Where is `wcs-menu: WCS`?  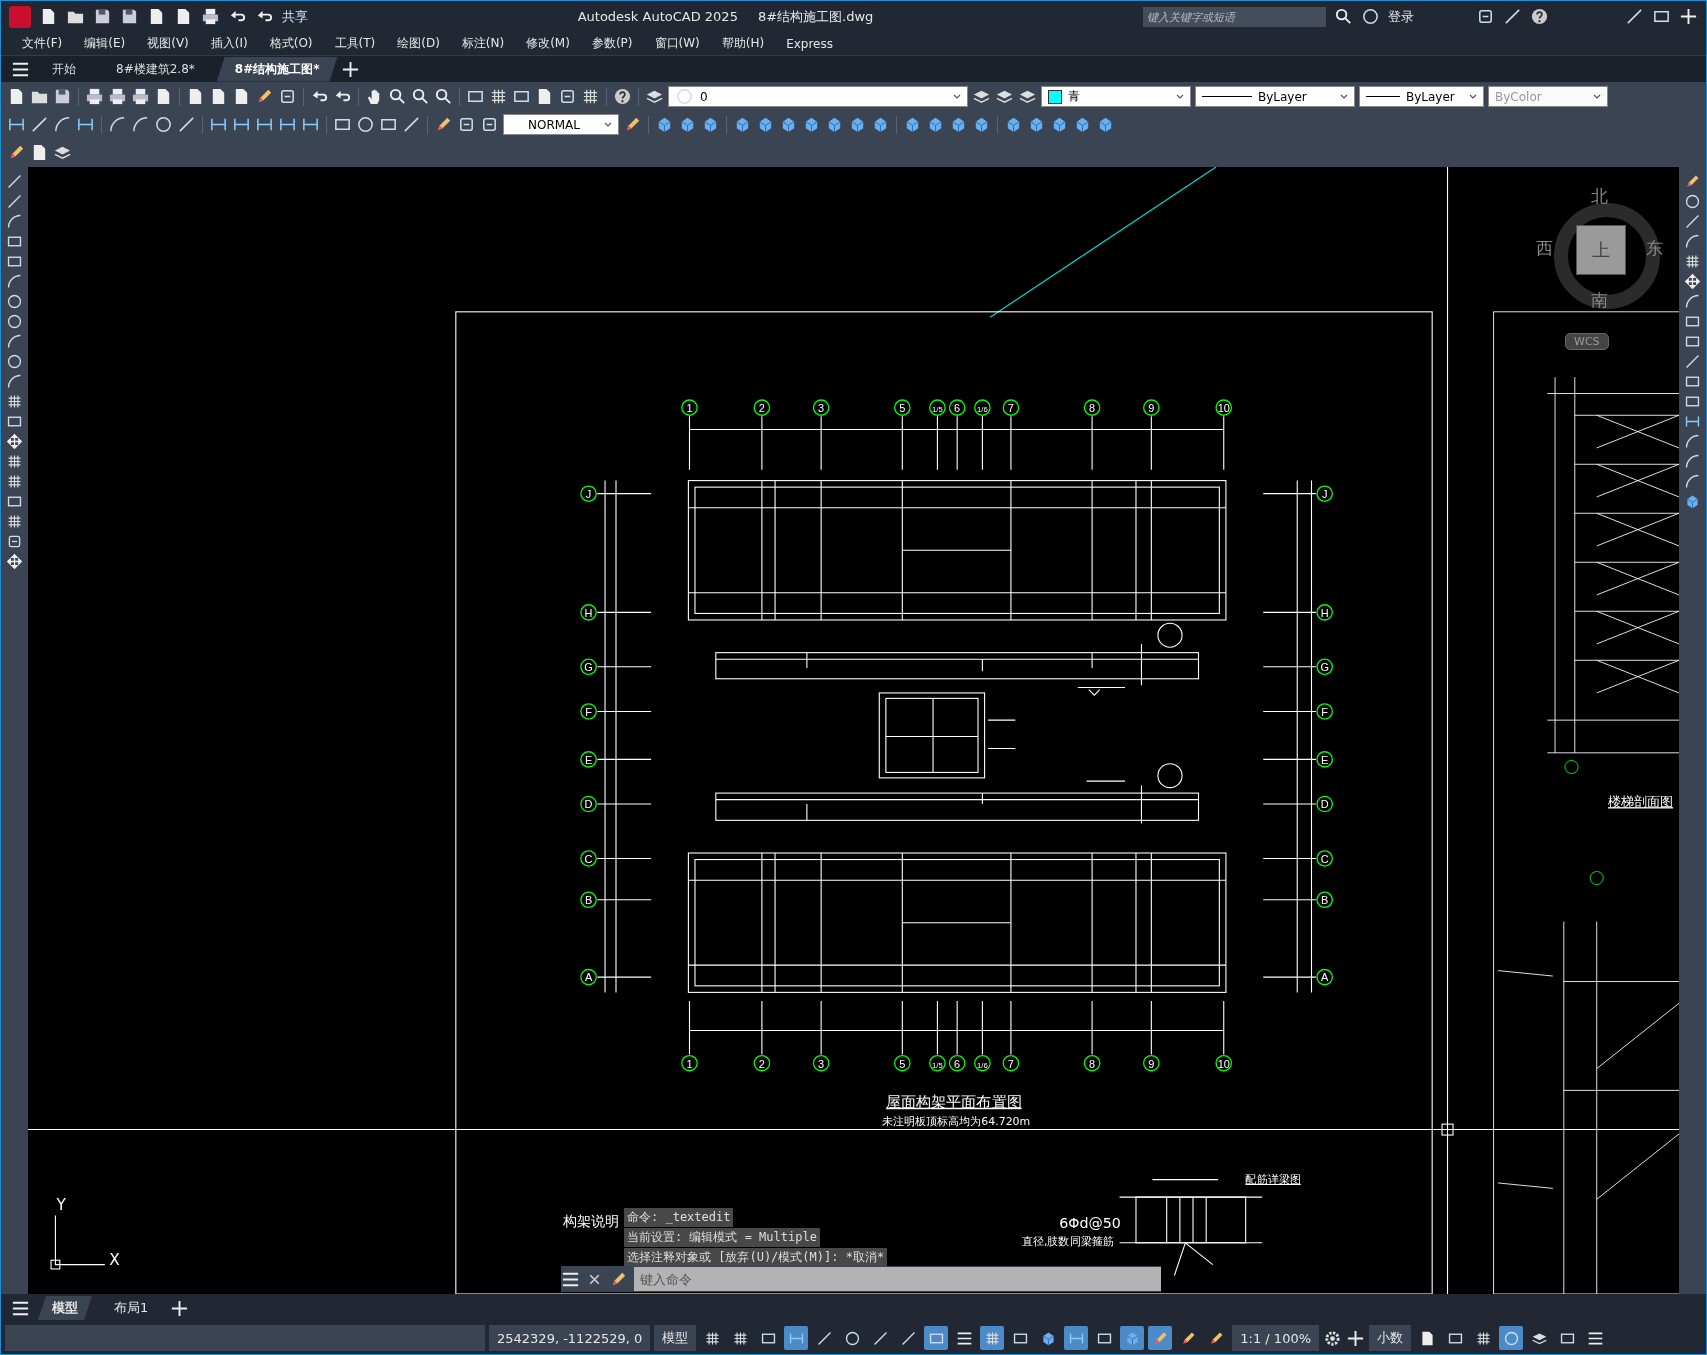
wcs-menu: WCS is located at coordinates (1587, 341).